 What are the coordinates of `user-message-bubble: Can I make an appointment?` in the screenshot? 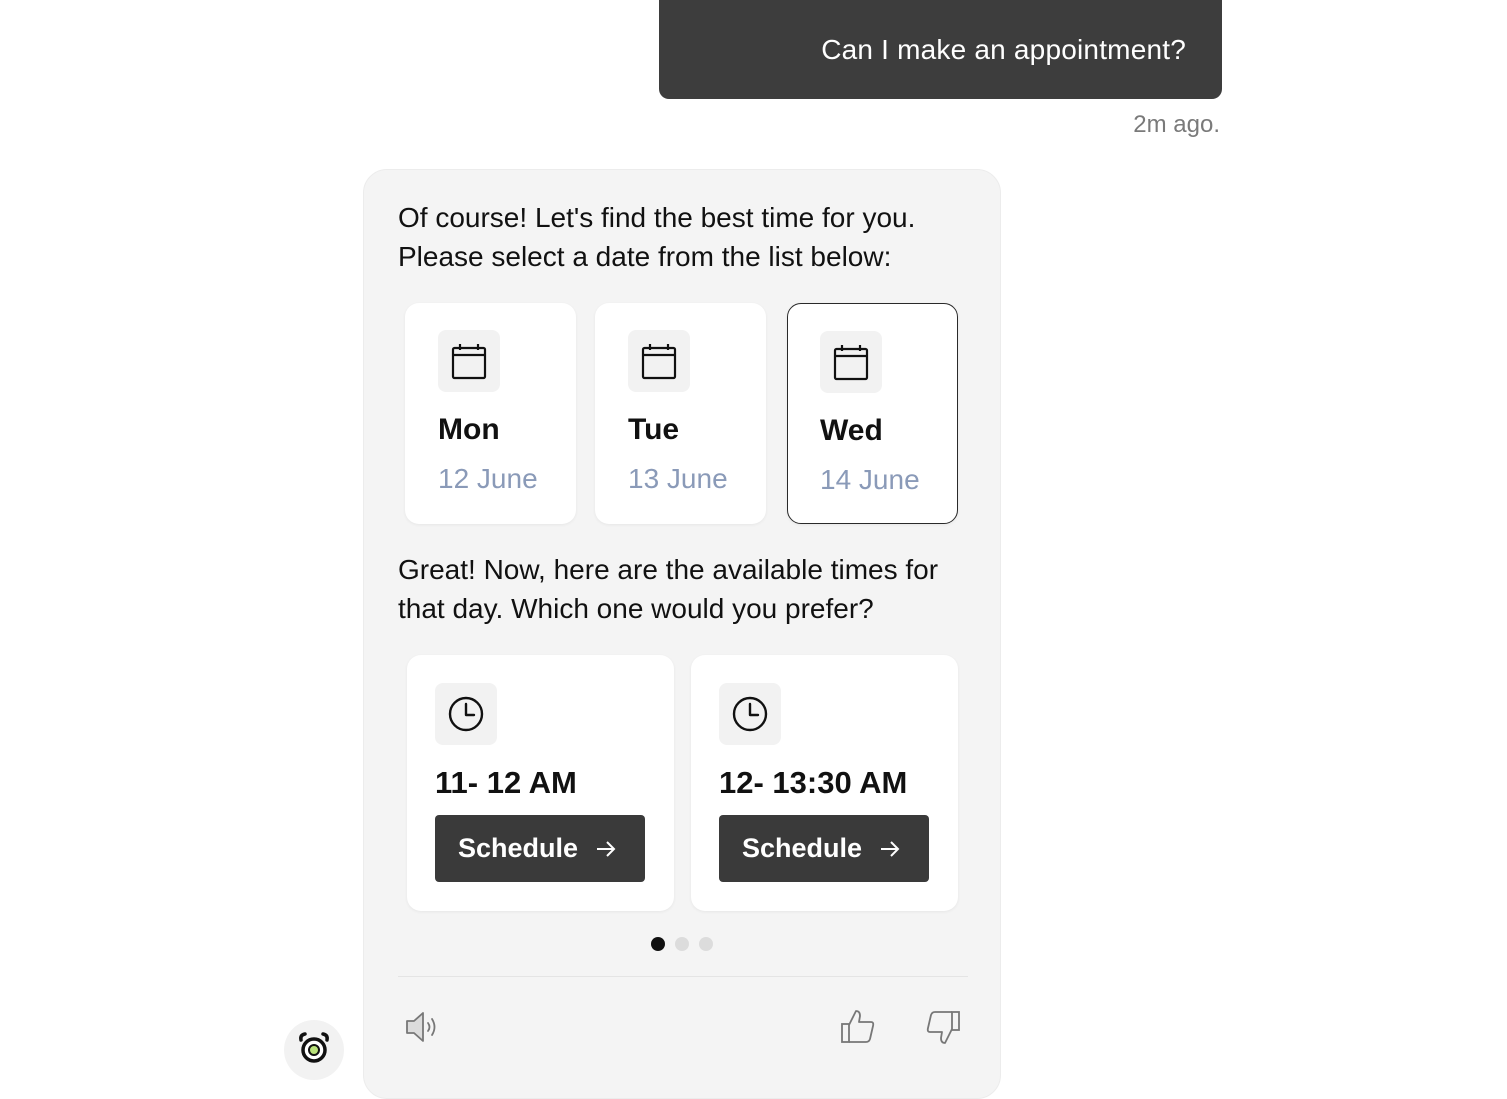 It's located at (940, 49).